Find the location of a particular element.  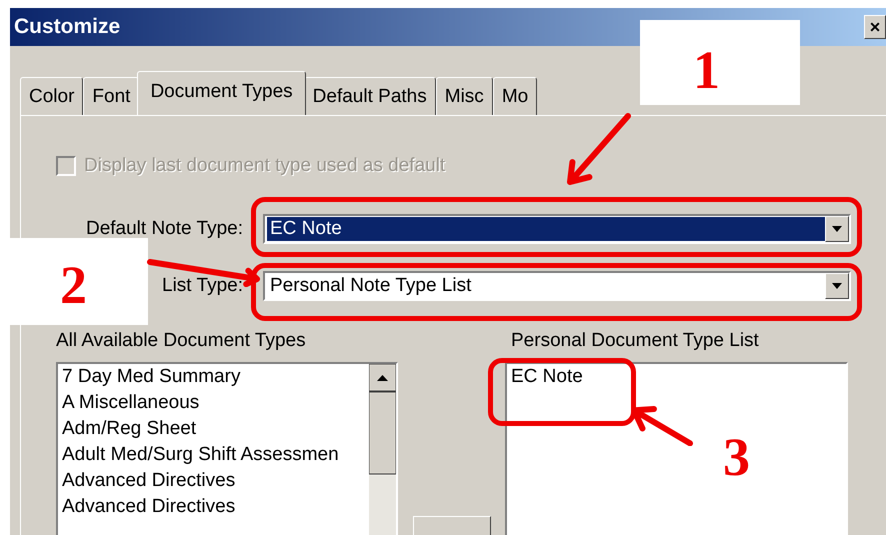

dropdown-field: Personal Note Type List is located at coordinates (557, 286).